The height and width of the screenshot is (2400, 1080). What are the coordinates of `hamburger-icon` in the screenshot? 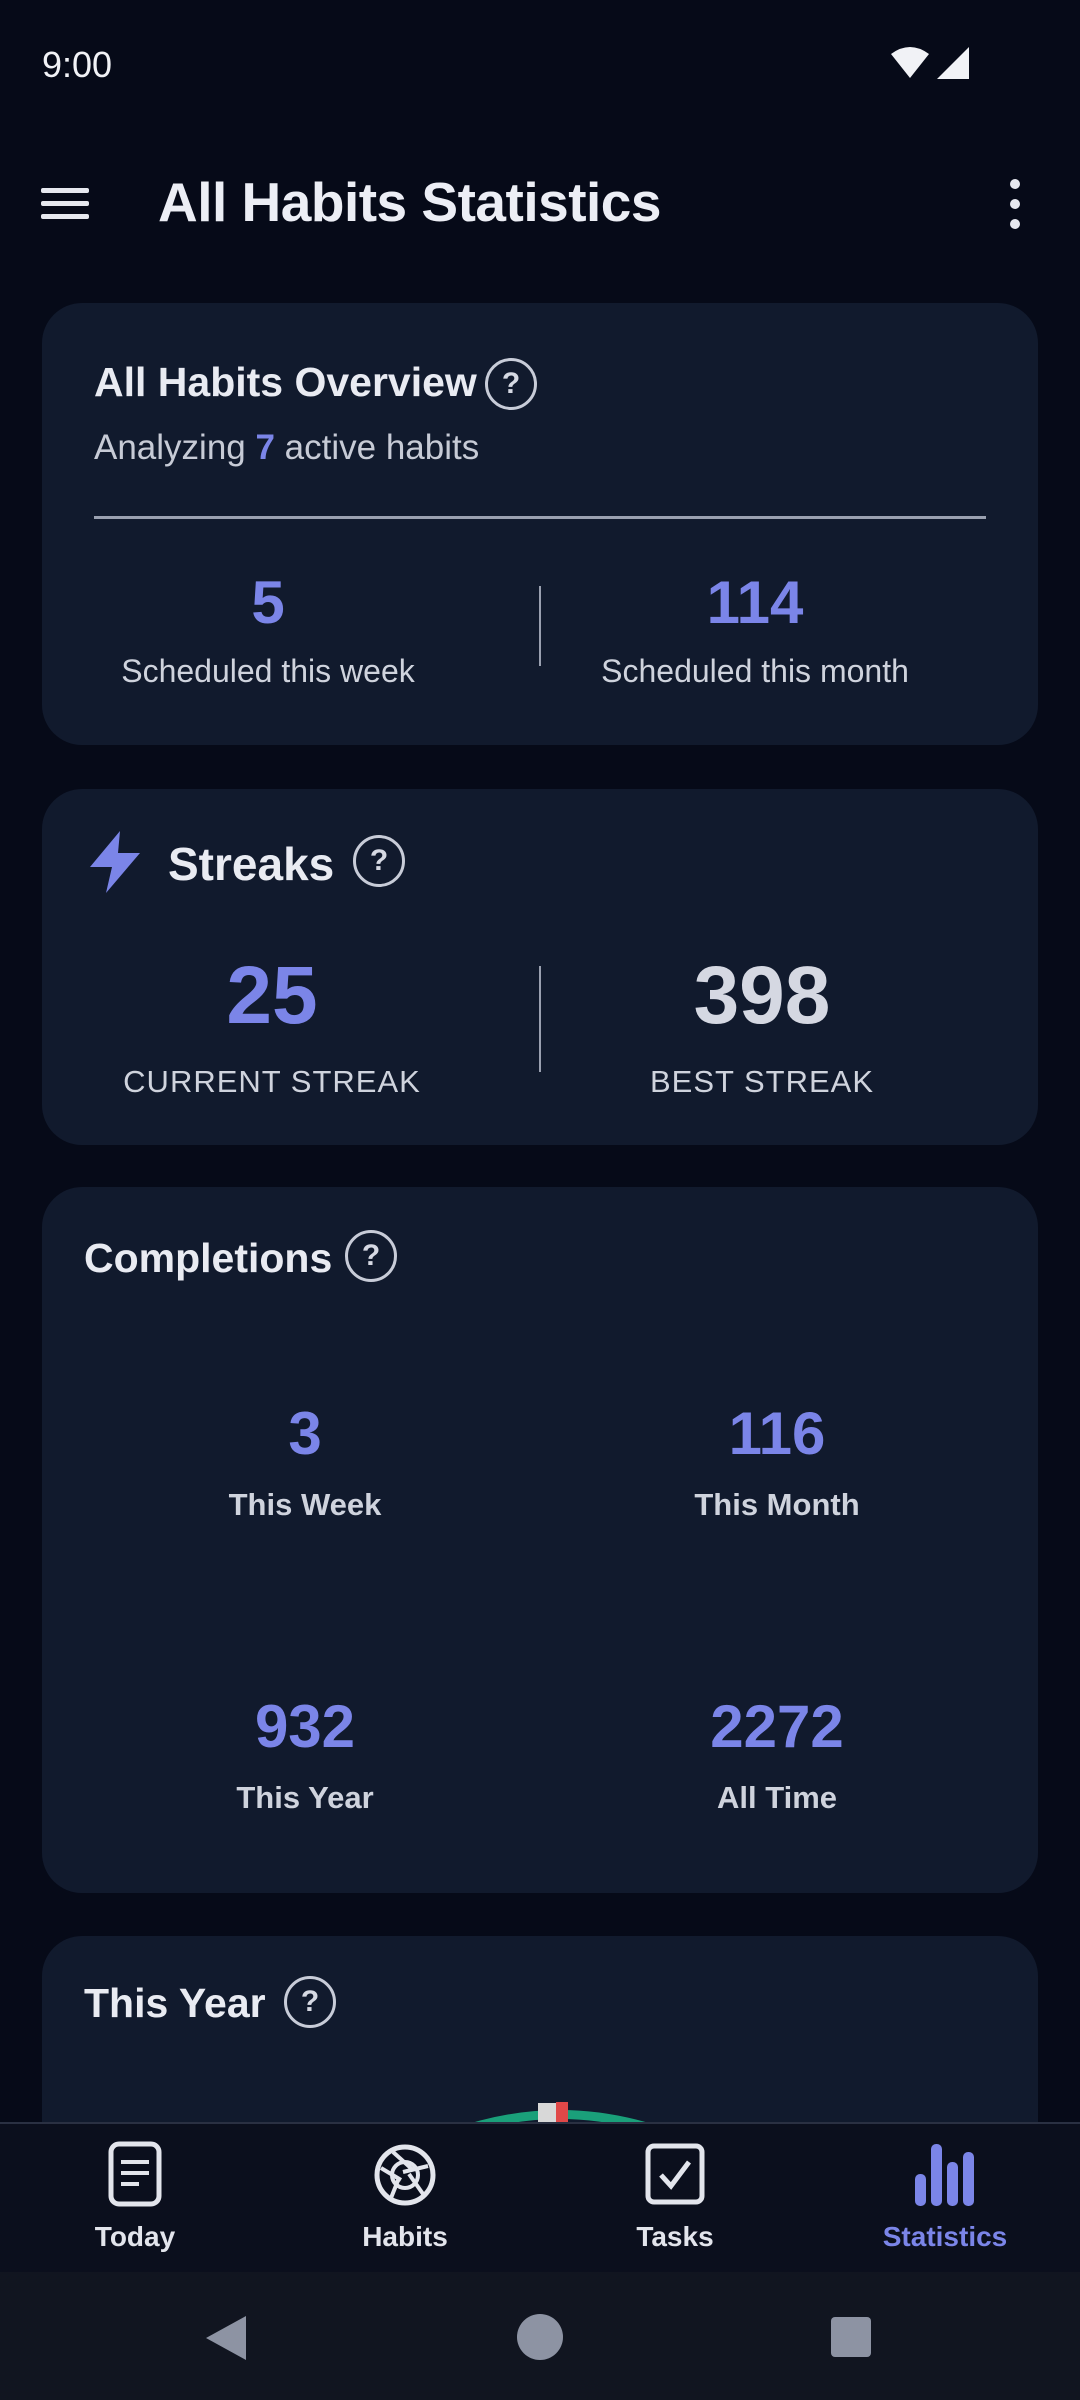 It's located at (65, 203).